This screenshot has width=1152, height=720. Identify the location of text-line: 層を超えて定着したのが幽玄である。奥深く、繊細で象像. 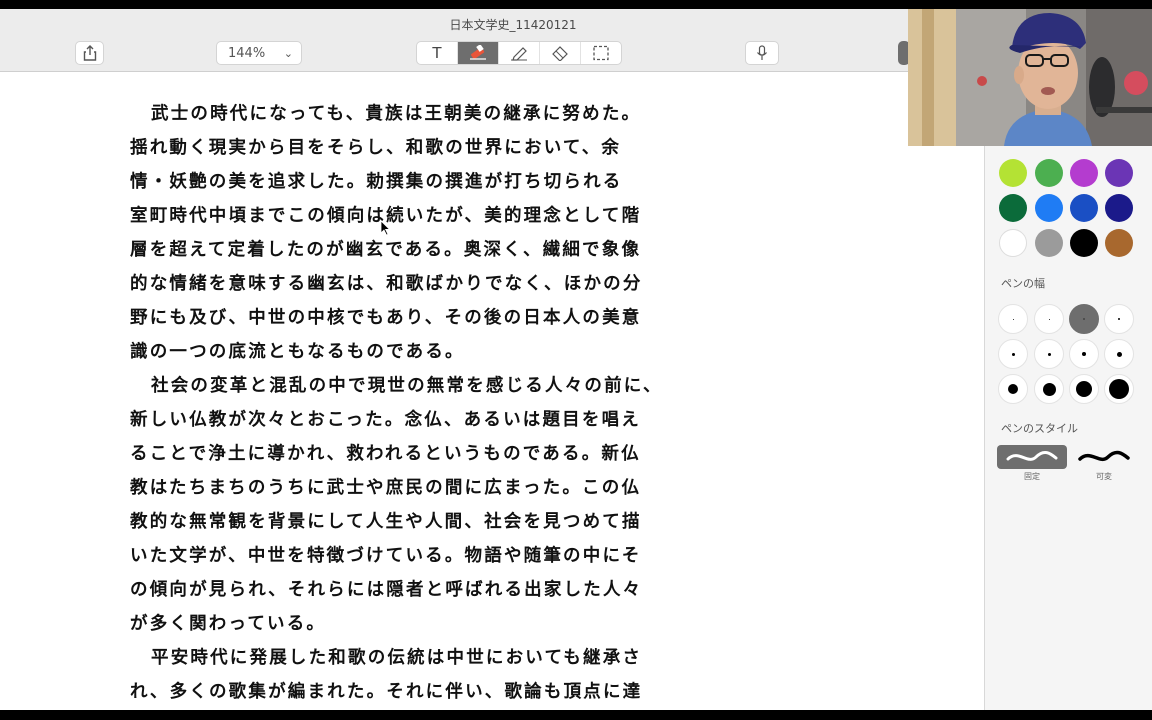
(386, 250).